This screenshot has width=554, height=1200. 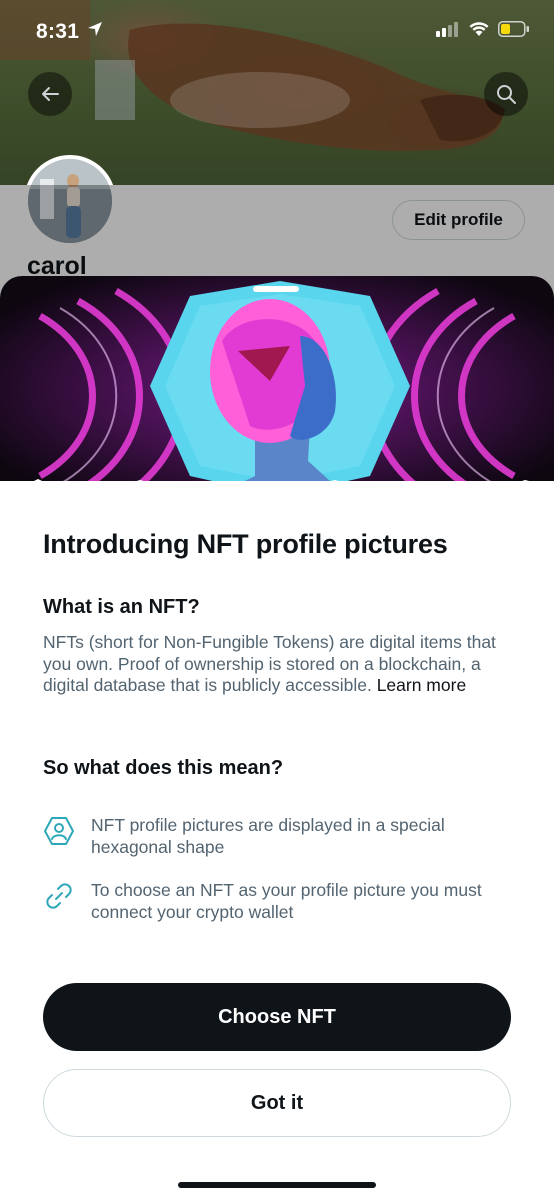 I want to click on link-icon, so click(x=59, y=896).